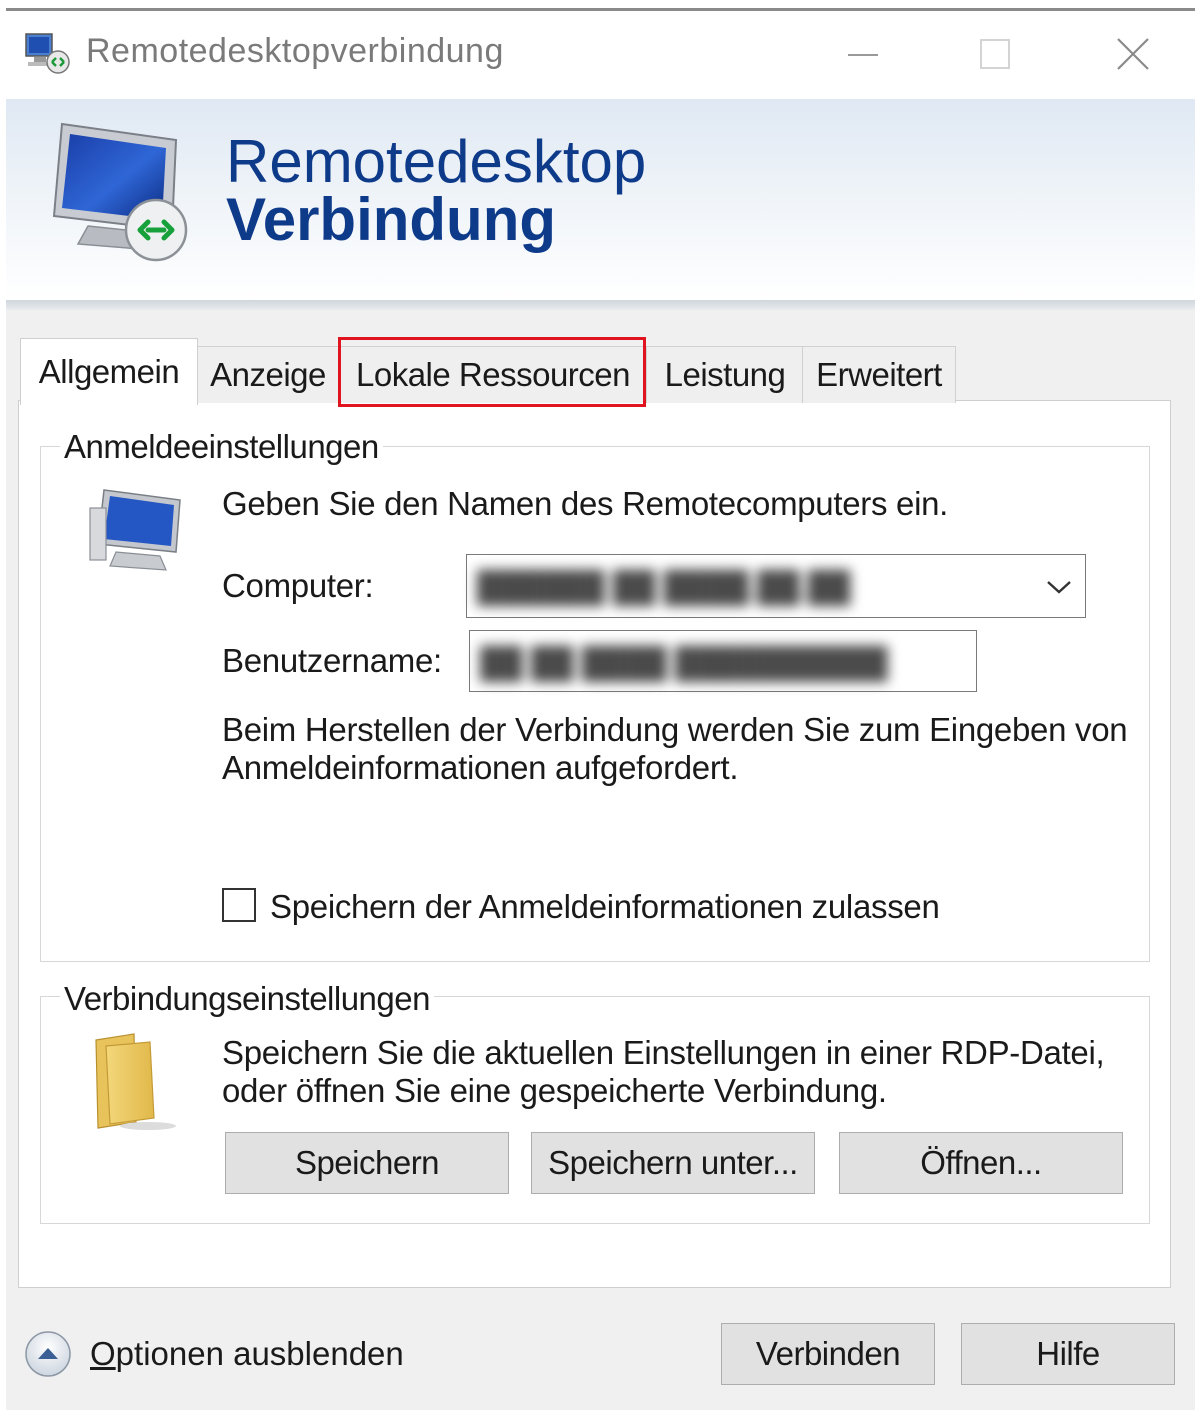  Describe the element at coordinates (268, 374) in the screenshot. I see `tab-anzeige: Anzeige` at that location.